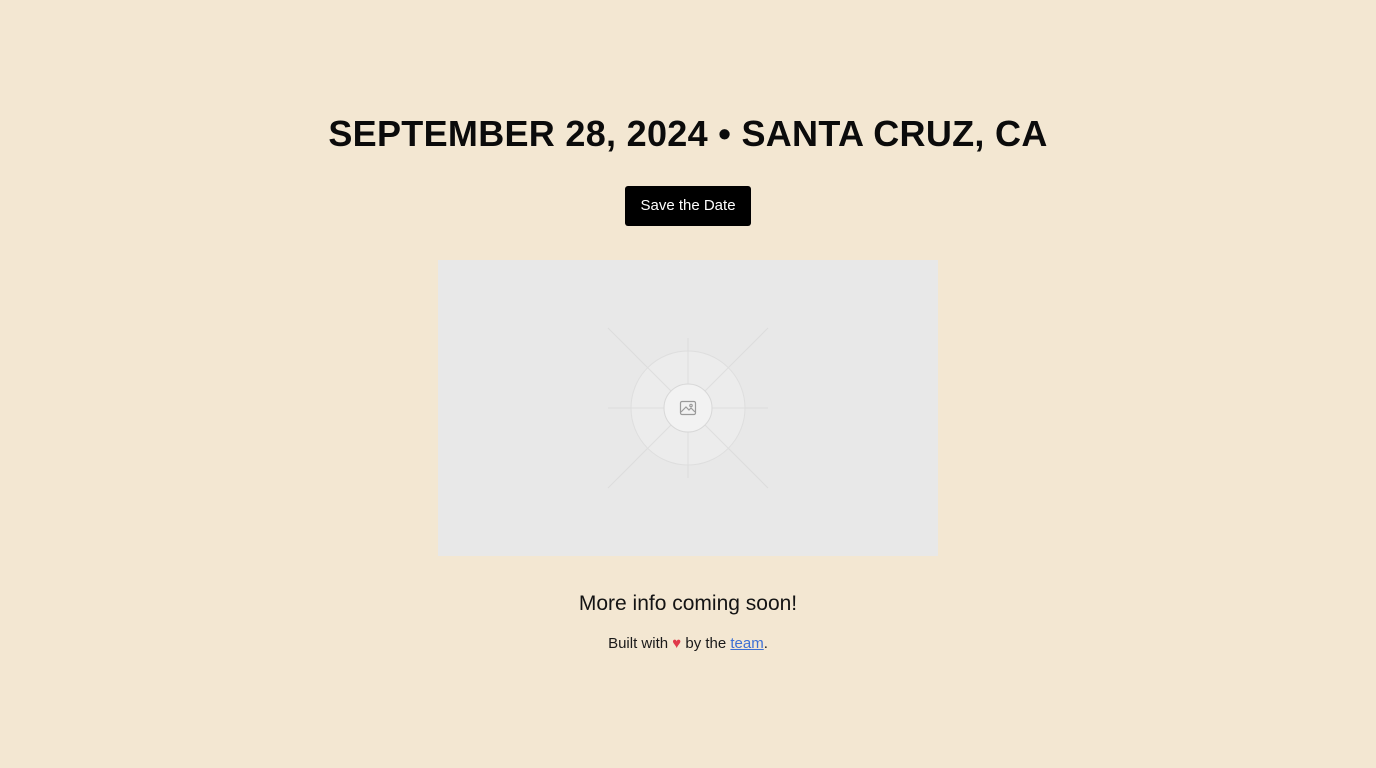 The height and width of the screenshot is (768, 1376). Describe the element at coordinates (688, 206) in the screenshot. I see `save-the-date-button: Save the Date` at that location.